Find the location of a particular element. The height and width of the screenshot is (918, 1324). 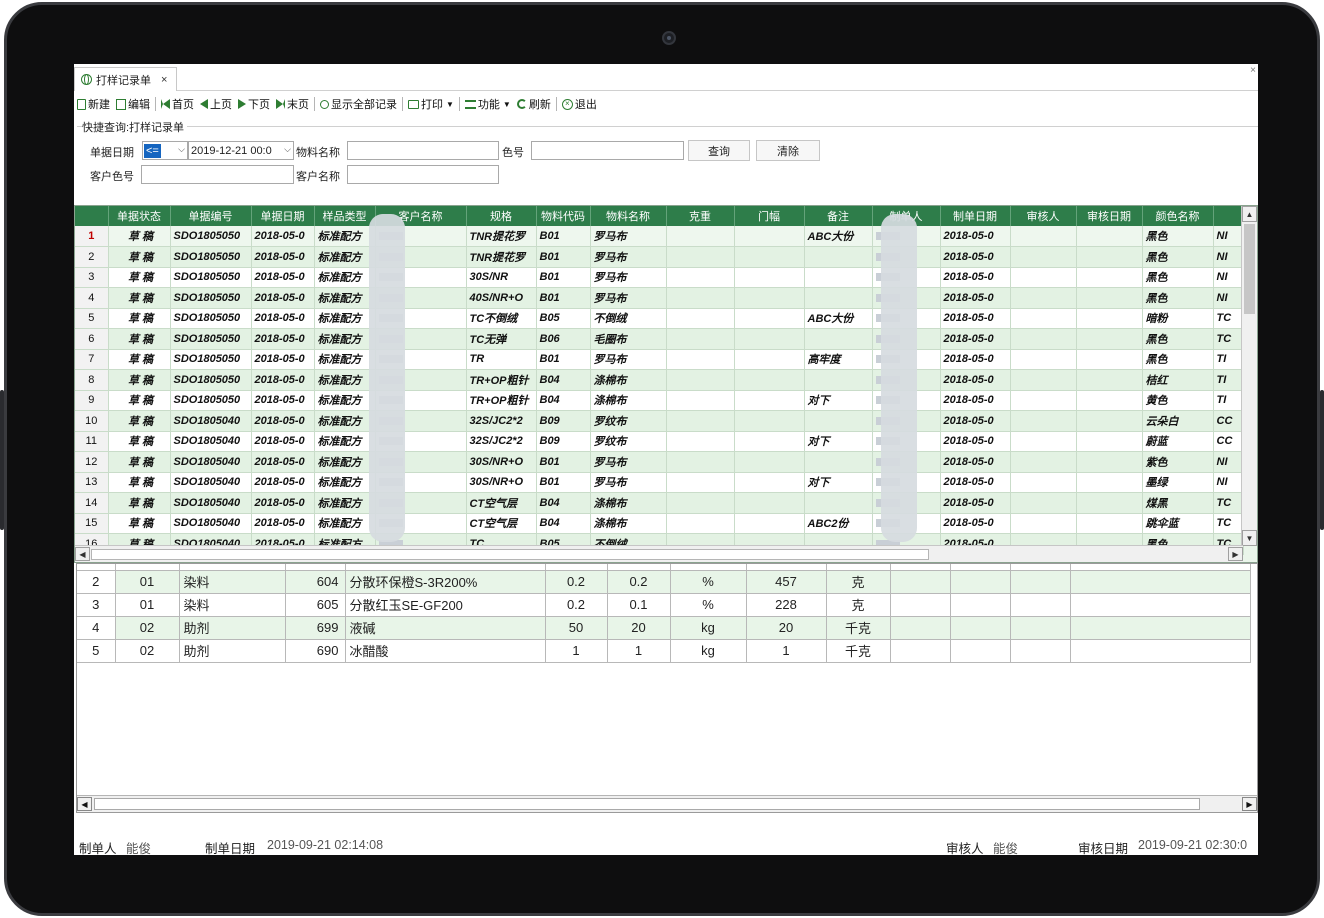

column-header: 物料代码 is located at coordinates (563, 216).